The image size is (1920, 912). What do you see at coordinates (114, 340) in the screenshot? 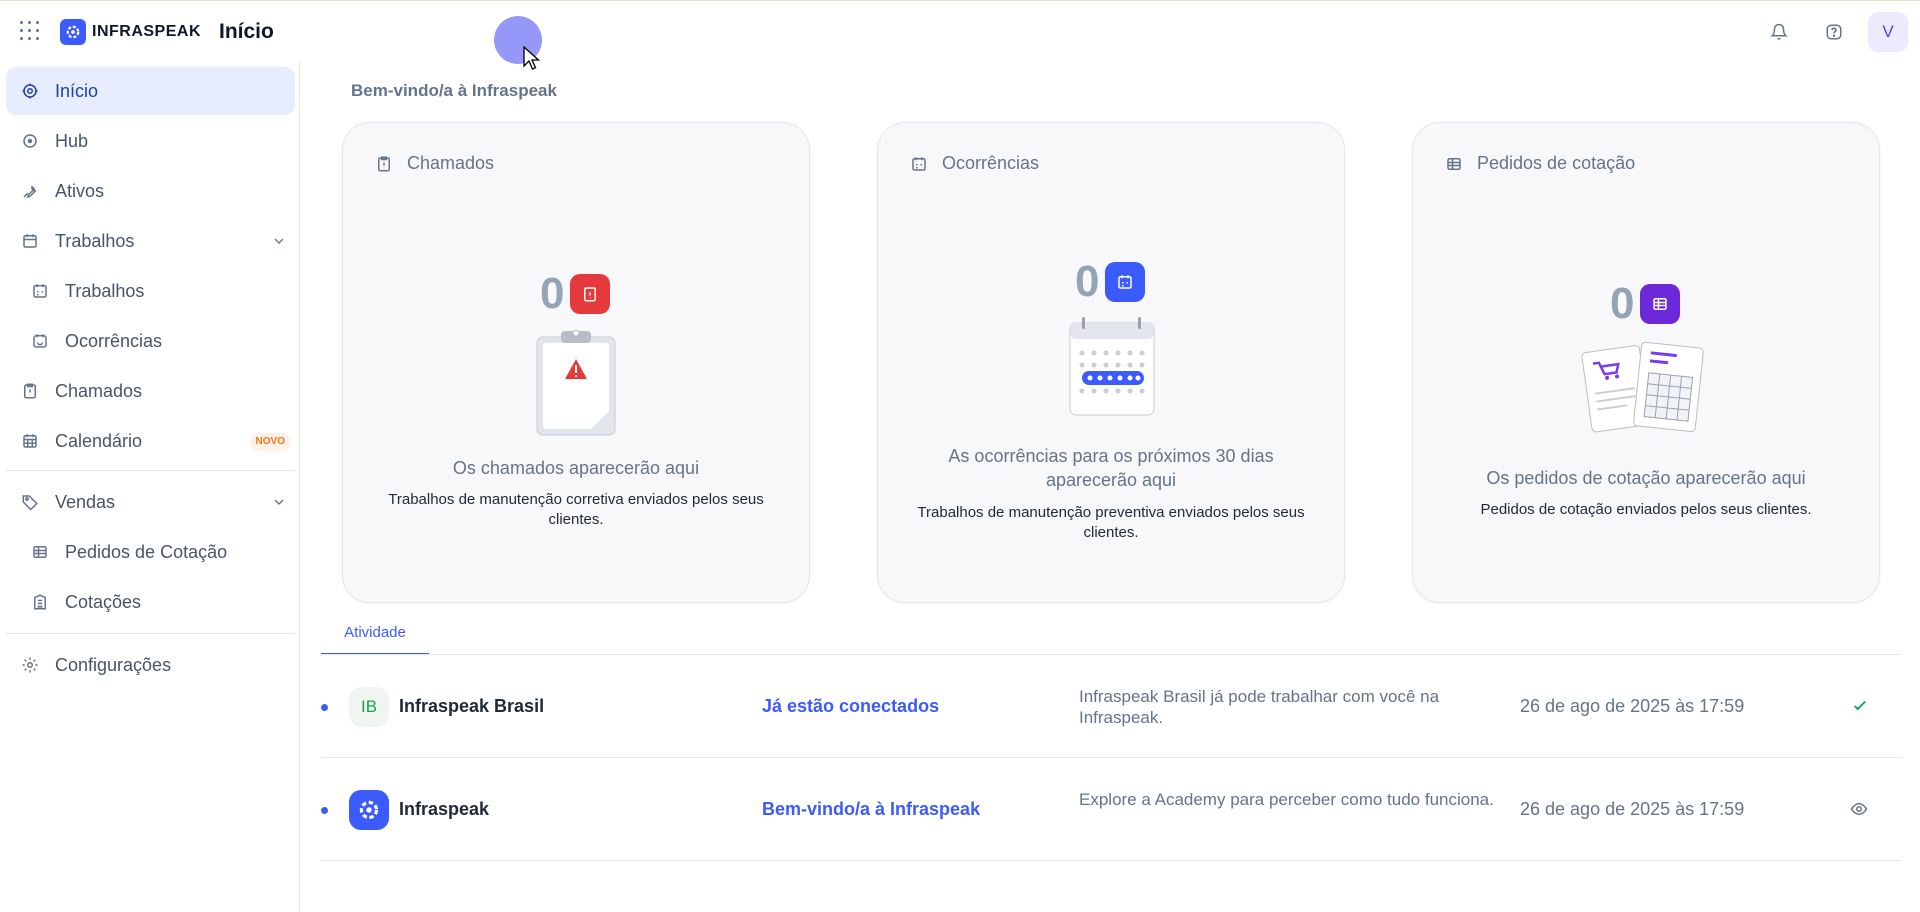
I see `sidebar-item-label: Ocorrências` at bounding box center [114, 340].